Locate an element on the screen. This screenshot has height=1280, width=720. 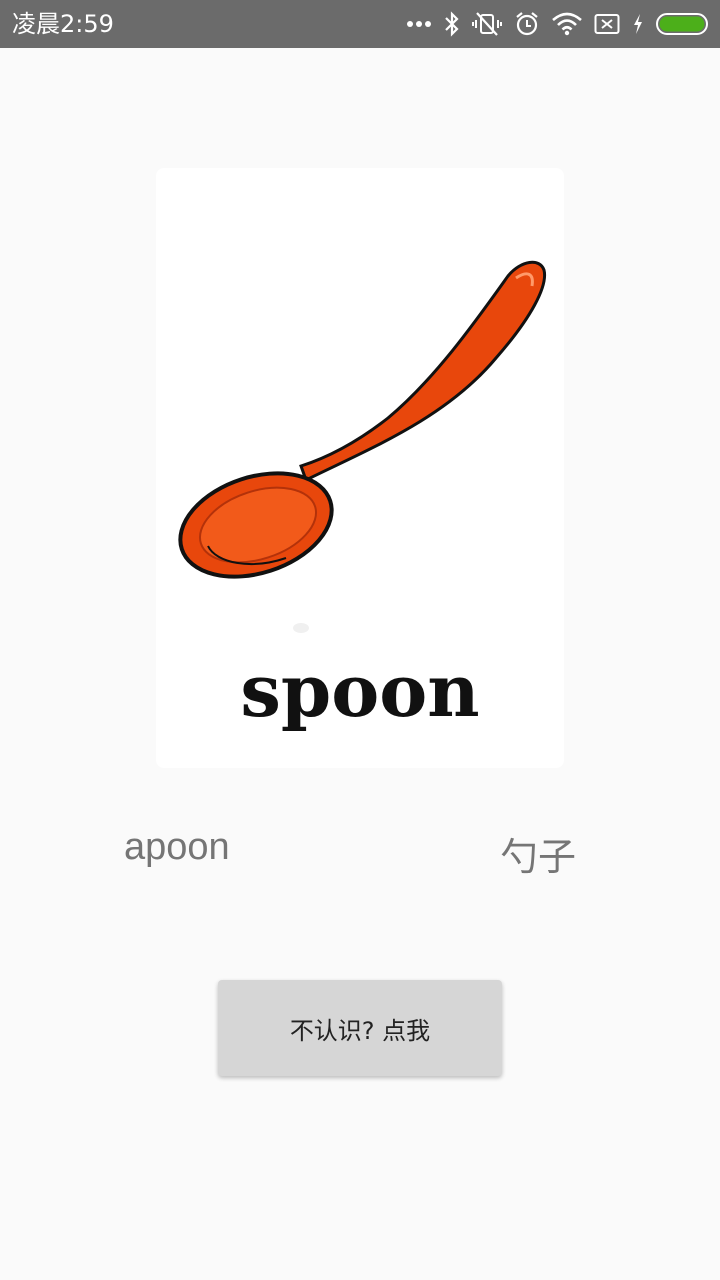
vibrate-off-icon is located at coordinates (487, 24).